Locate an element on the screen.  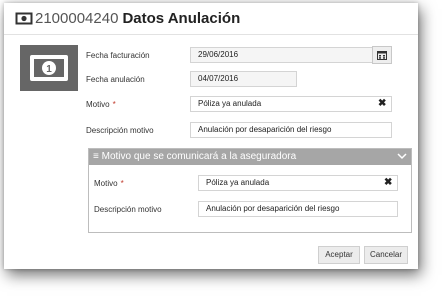
cancel-button: Cancelar is located at coordinates (386, 255).